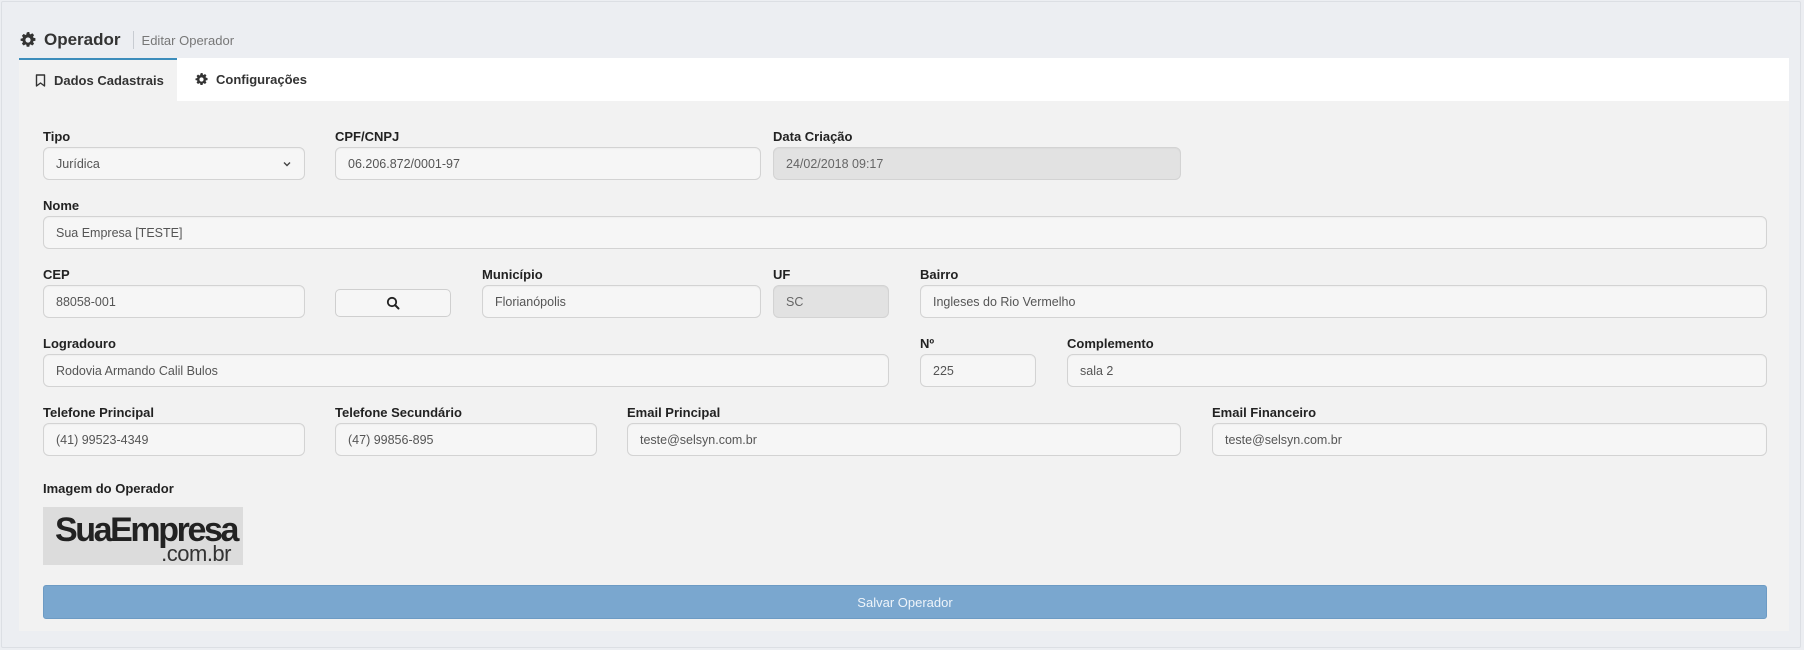  What do you see at coordinates (831, 301) in the screenshot?
I see `uf-field: SC` at bounding box center [831, 301].